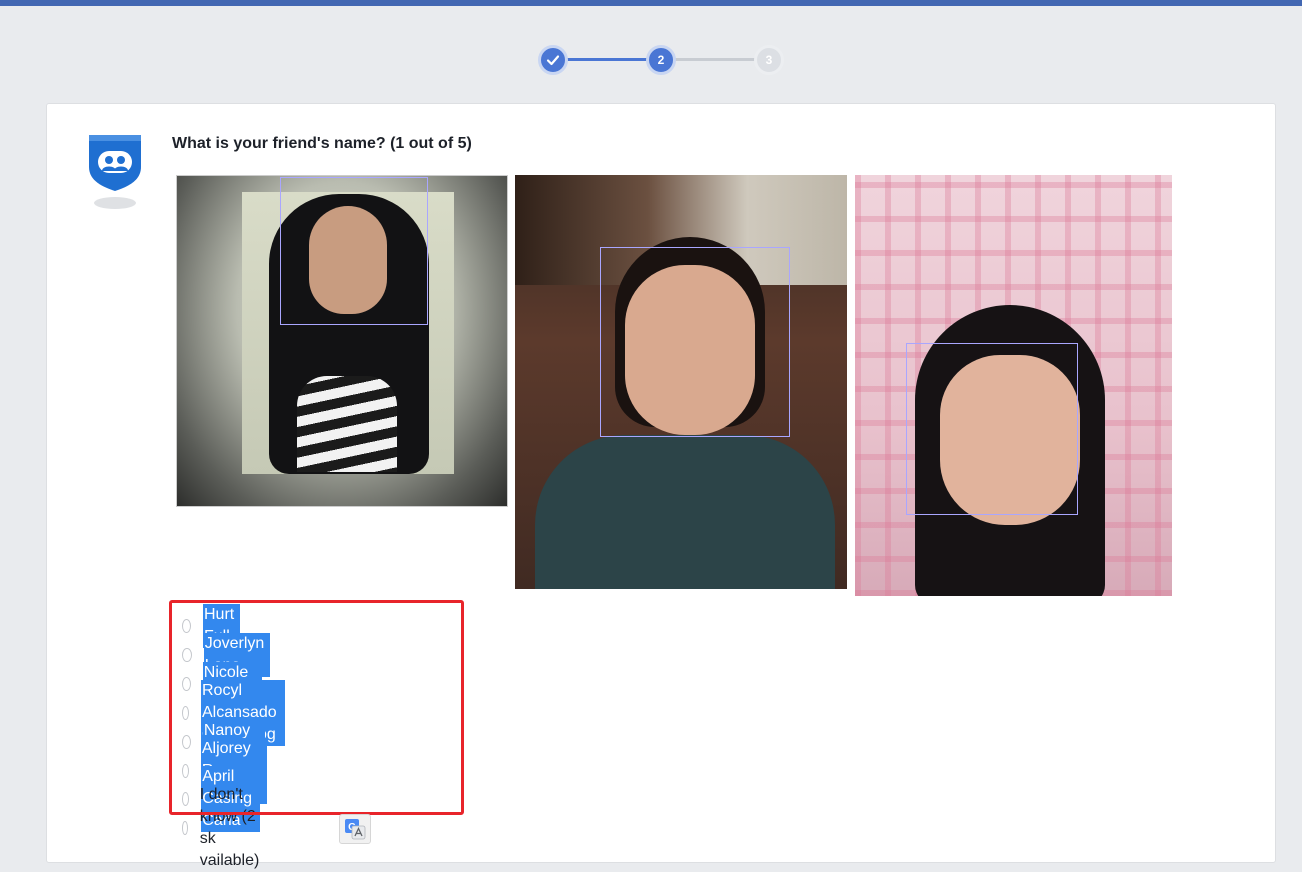 This screenshot has height=872, width=1302. Describe the element at coordinates (607, 59) in the screenshot. I see `step-connector-done` at that location.